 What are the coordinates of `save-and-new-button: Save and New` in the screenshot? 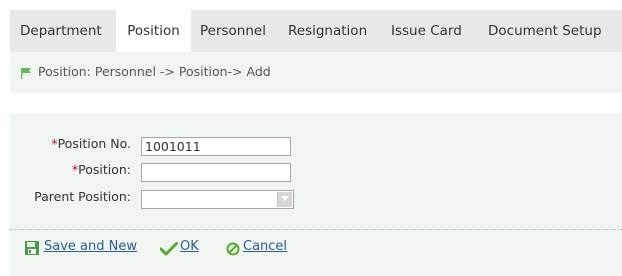 It's located at (90, 246).